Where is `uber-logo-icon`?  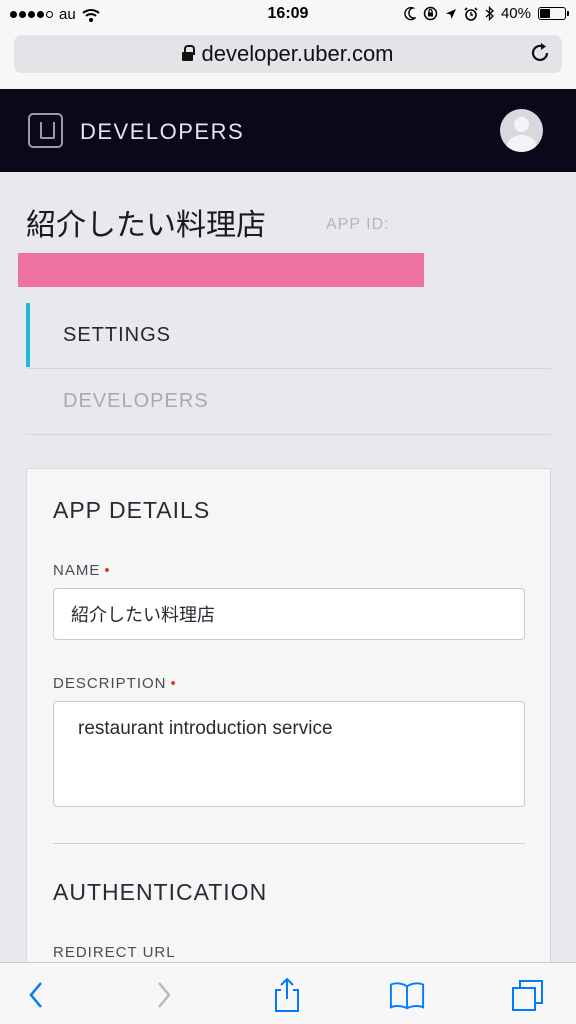 uber-logo-icon is located at coordinates (45, 130).